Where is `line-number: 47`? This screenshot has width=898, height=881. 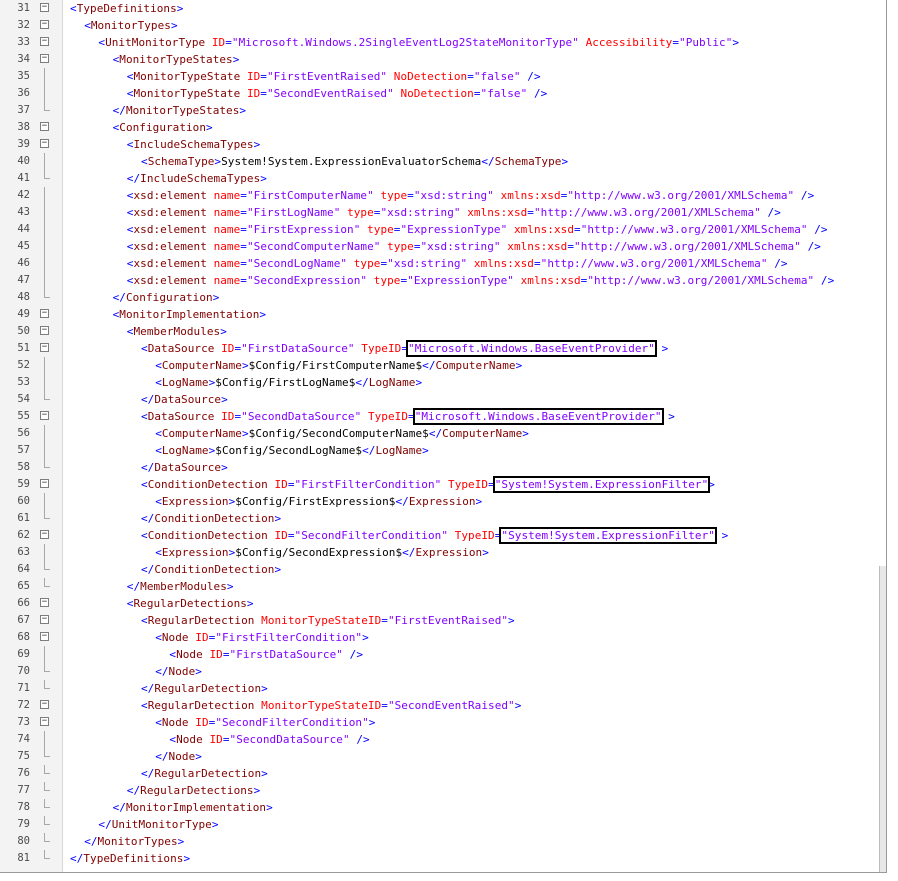 line-number: 47 is located at coordinates (23, 280).